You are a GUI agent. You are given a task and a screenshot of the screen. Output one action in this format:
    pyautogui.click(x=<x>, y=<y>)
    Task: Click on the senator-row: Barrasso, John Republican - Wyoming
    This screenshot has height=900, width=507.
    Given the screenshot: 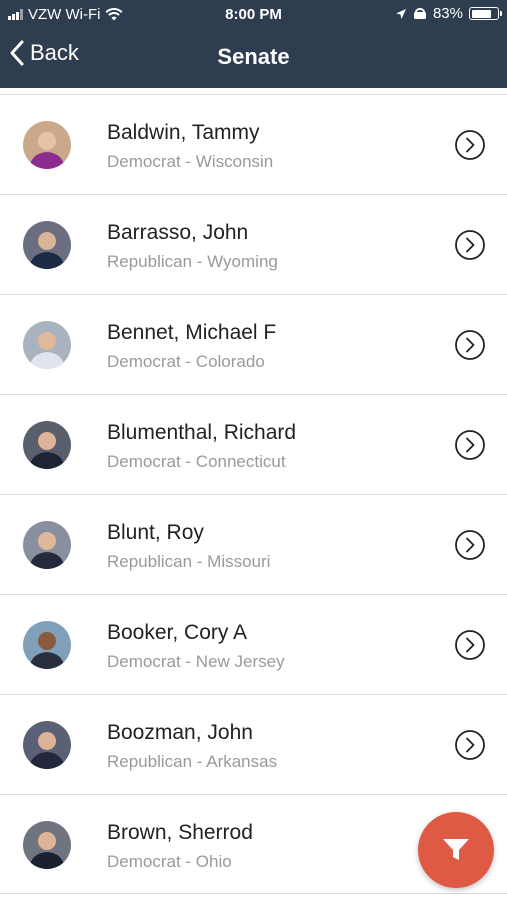 What is the action you would take?
    pyautogui.click(x=253, y=244)
    